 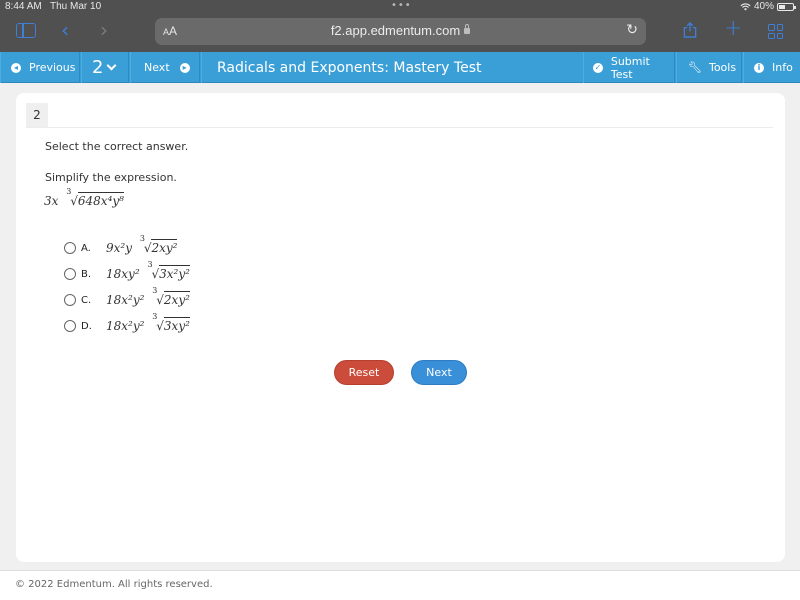 I want to click on lock-icon, so click(x=467, y=29).